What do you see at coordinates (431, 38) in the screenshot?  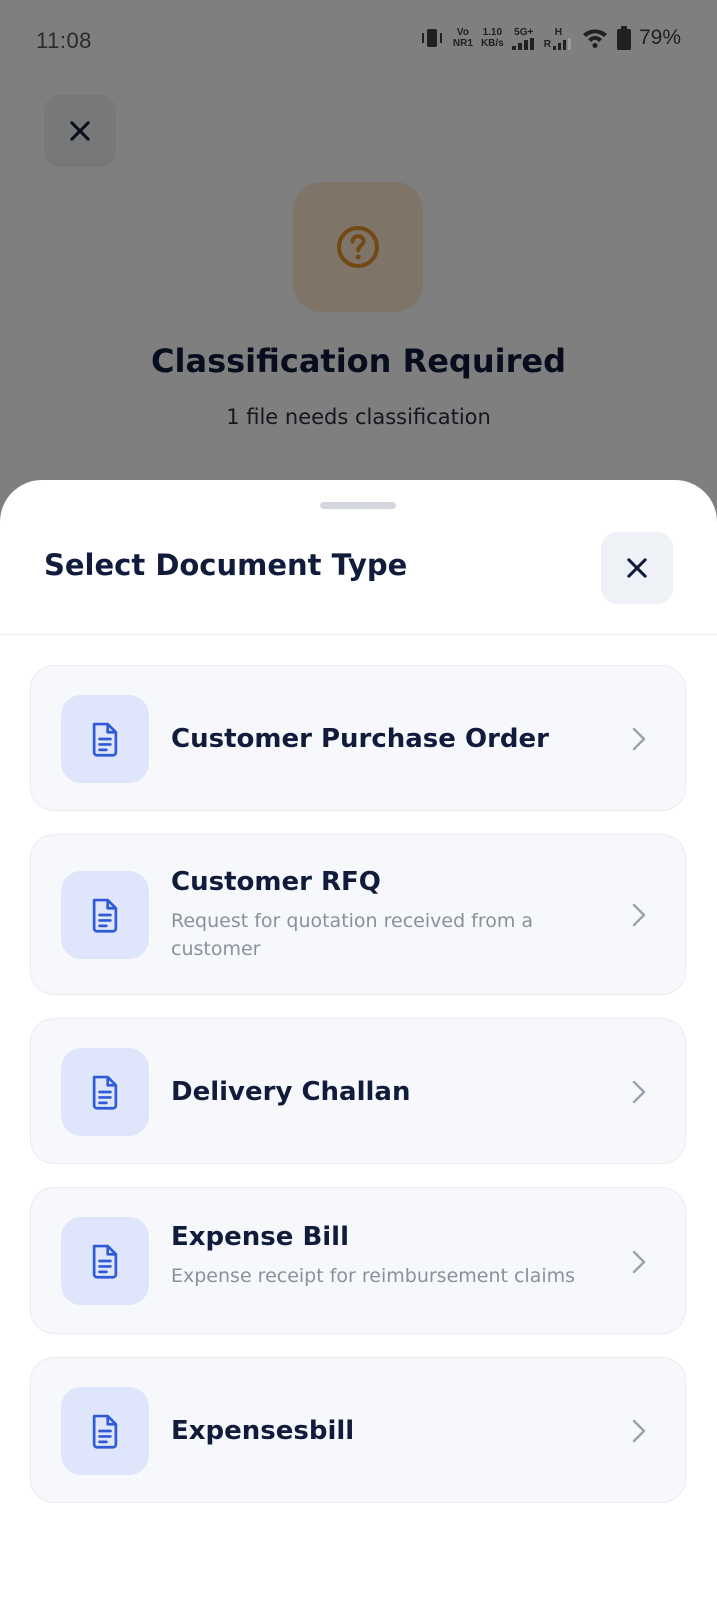 I see `vibrate-icon` at bounding box center [431, 38].